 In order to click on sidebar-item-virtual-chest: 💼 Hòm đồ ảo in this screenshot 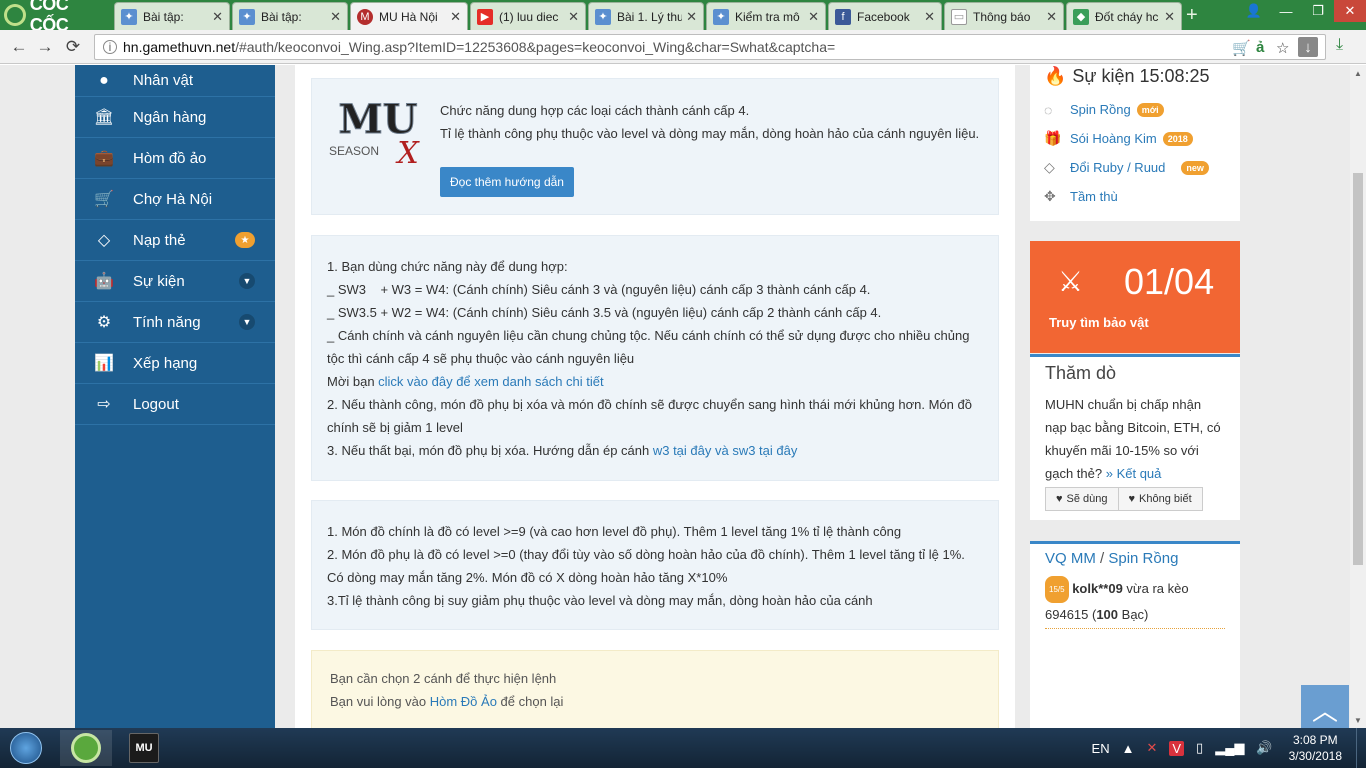, I will do `click(175, 158)`.